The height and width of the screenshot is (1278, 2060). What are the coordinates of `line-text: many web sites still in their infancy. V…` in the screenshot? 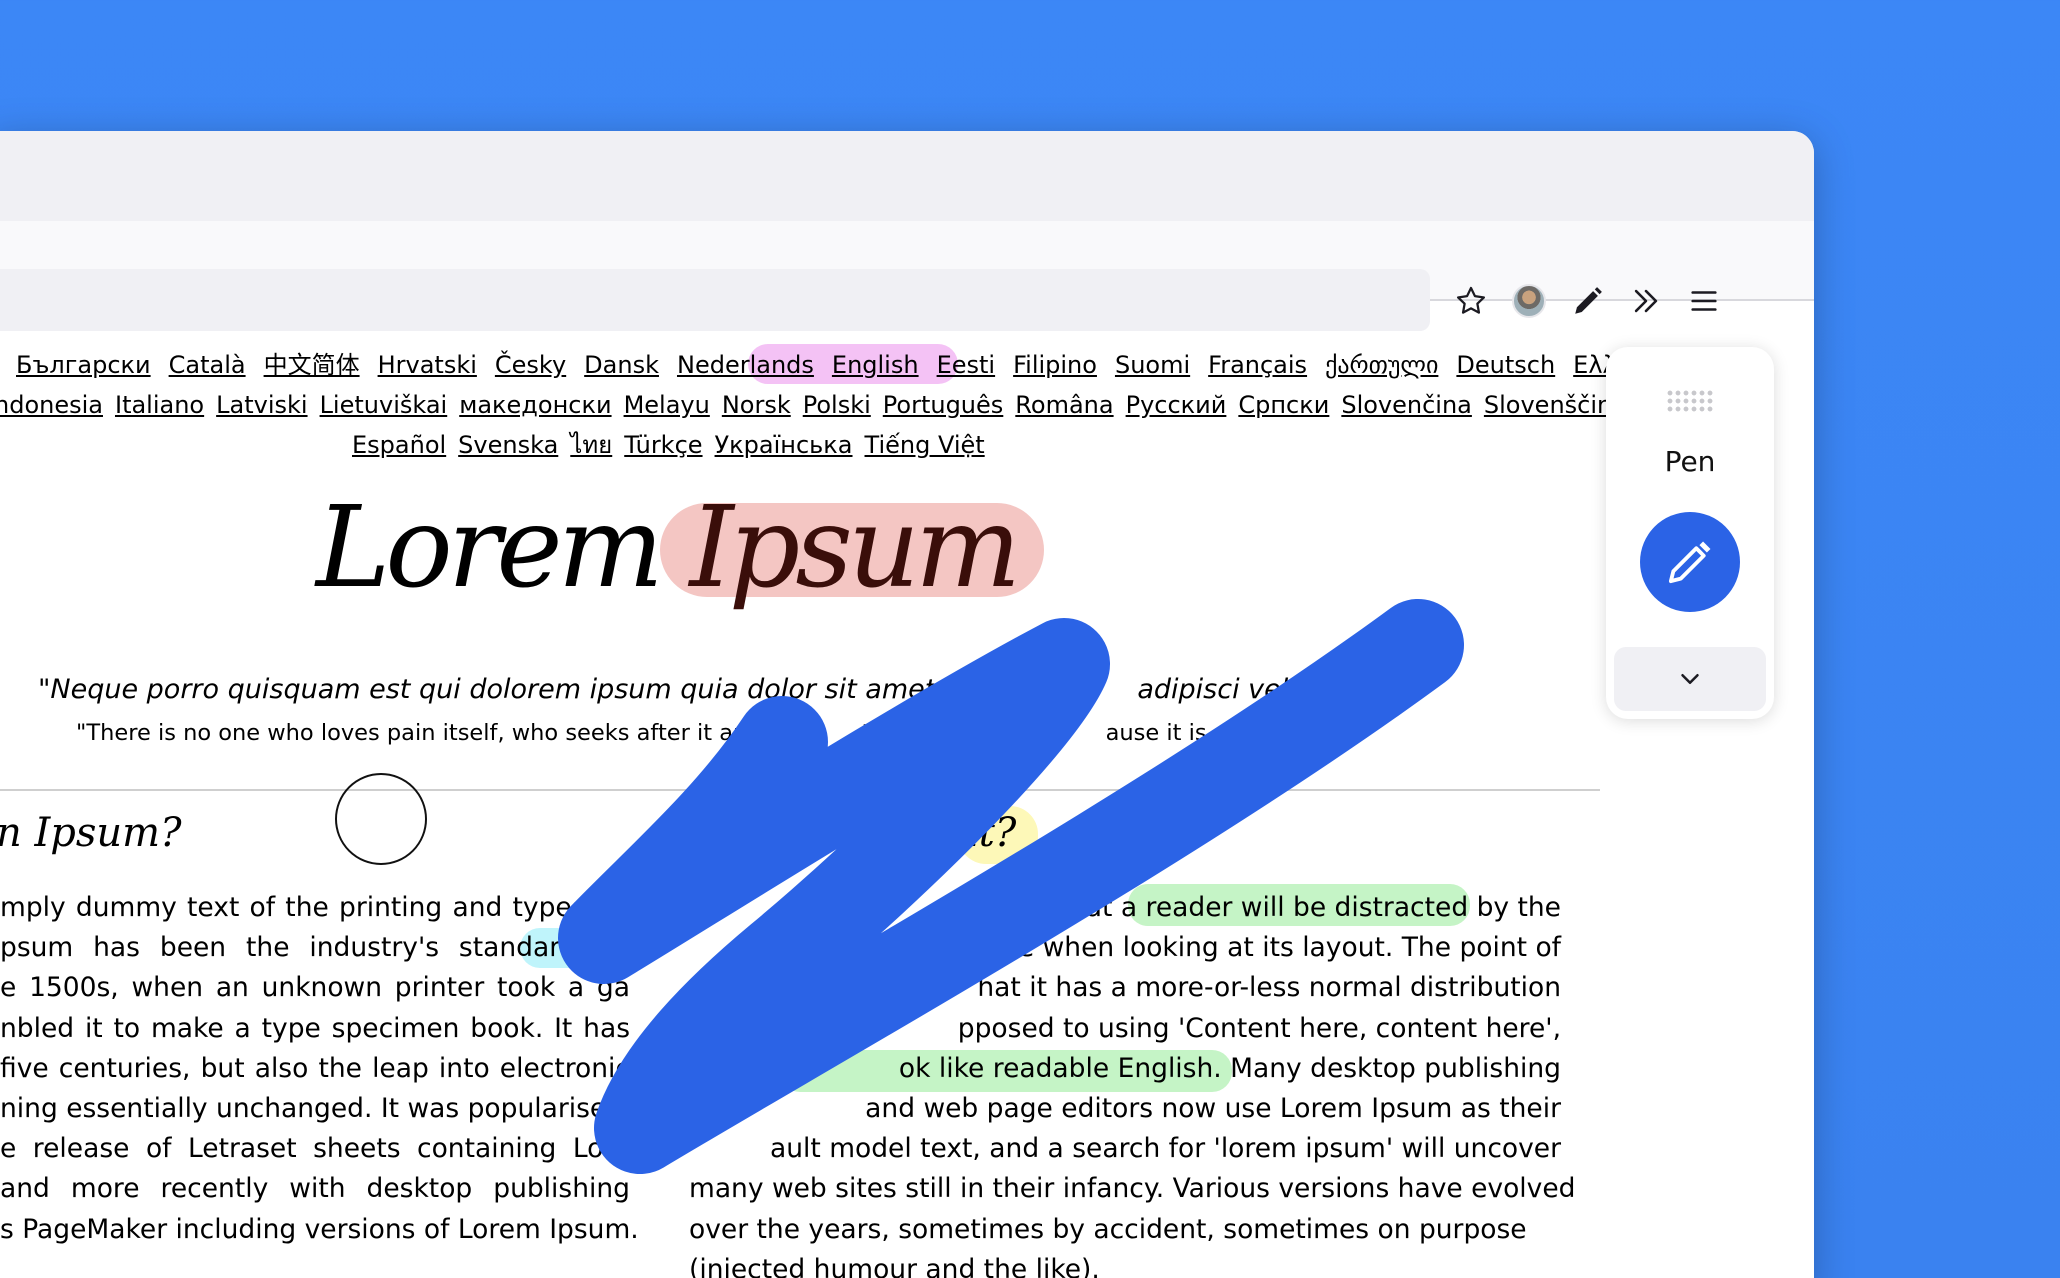 It's located at (1132, 1189).